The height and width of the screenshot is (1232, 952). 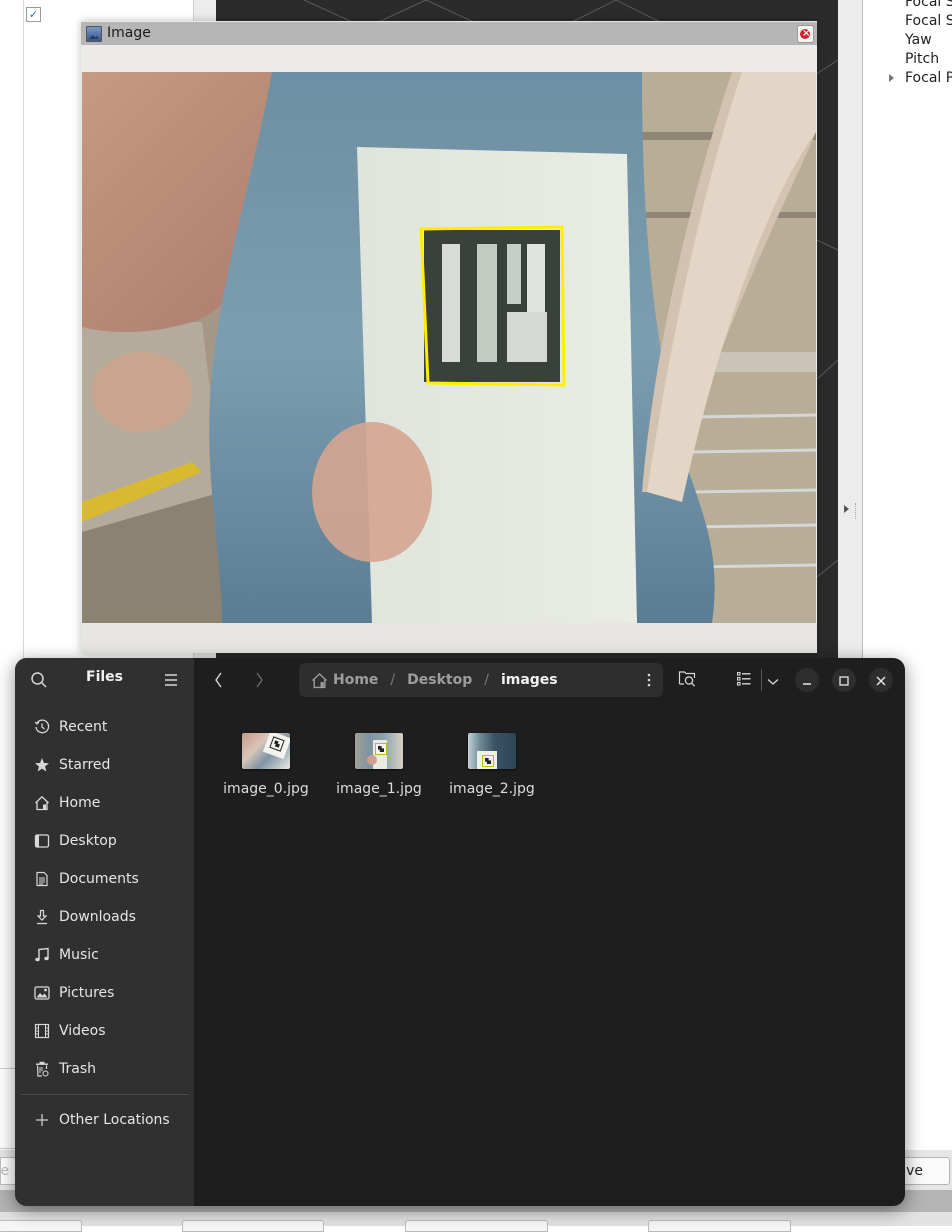 I want to click on image-toolbar, so click(x=449, y=58).